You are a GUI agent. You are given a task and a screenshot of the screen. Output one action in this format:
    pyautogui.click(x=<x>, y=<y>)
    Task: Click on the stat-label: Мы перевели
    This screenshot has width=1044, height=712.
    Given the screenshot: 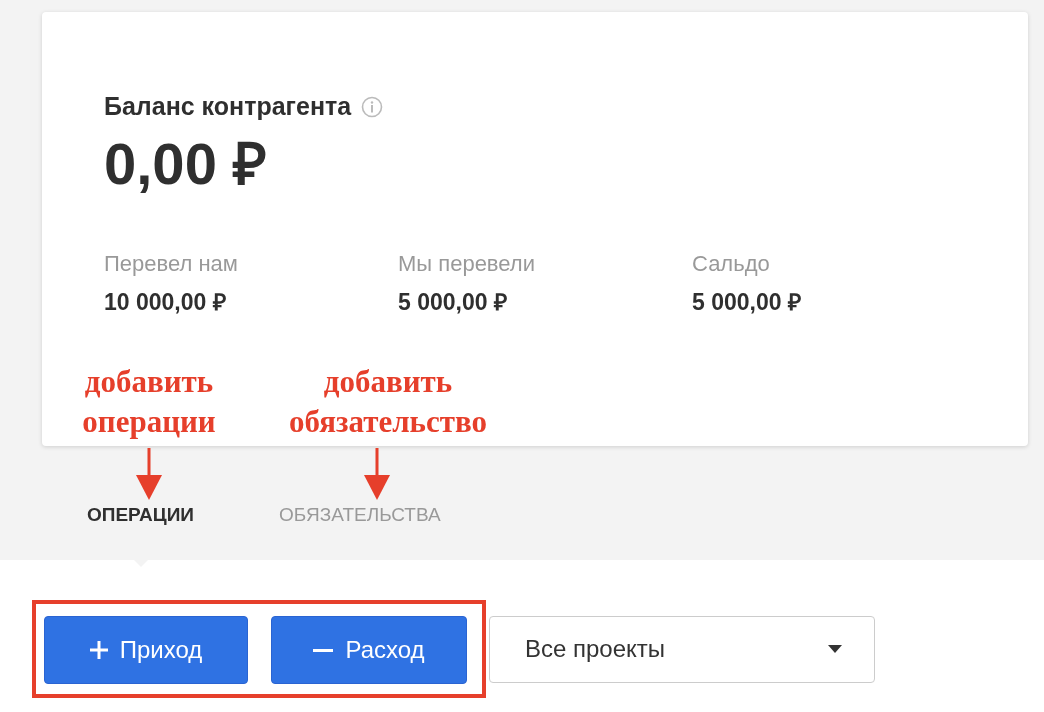 What is the action you would take?
    pyautogui.click(x=466, y=264)
    